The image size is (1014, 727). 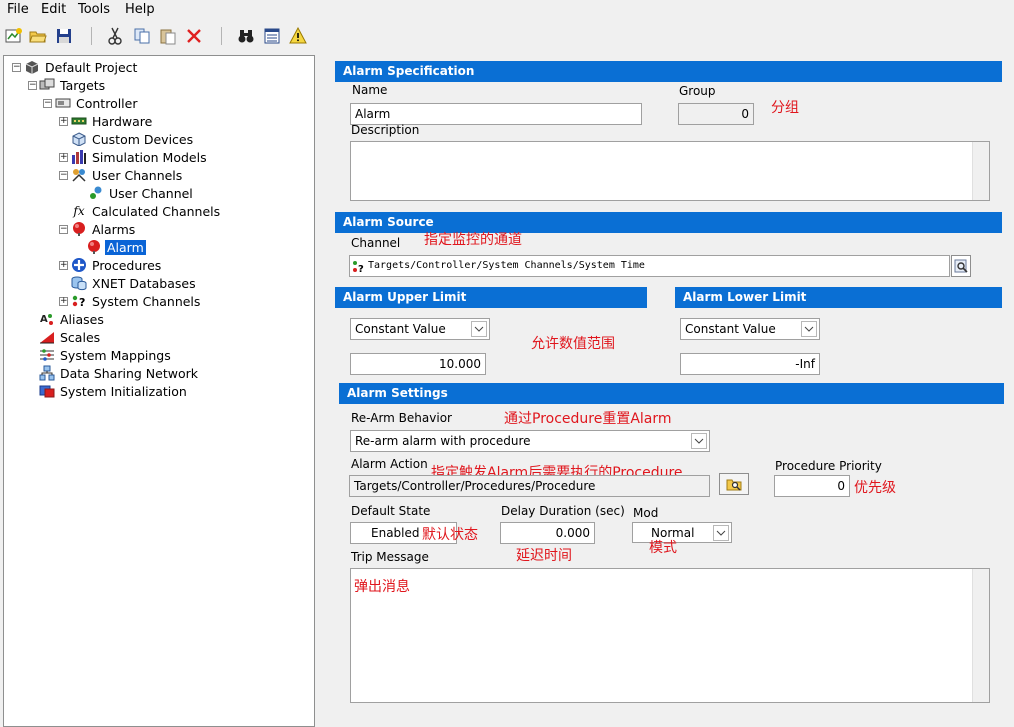 What do you see at coordinates (359, 268) in the screenshot?
I see `channel-indicator-icon: ?` at bounding box center [359, 268].